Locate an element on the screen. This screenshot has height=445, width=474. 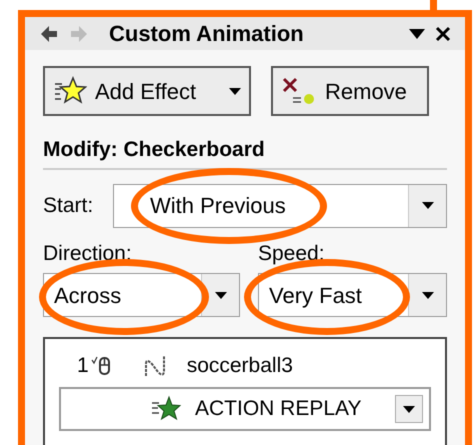
delete-icon is located at coordinates (299, 91).